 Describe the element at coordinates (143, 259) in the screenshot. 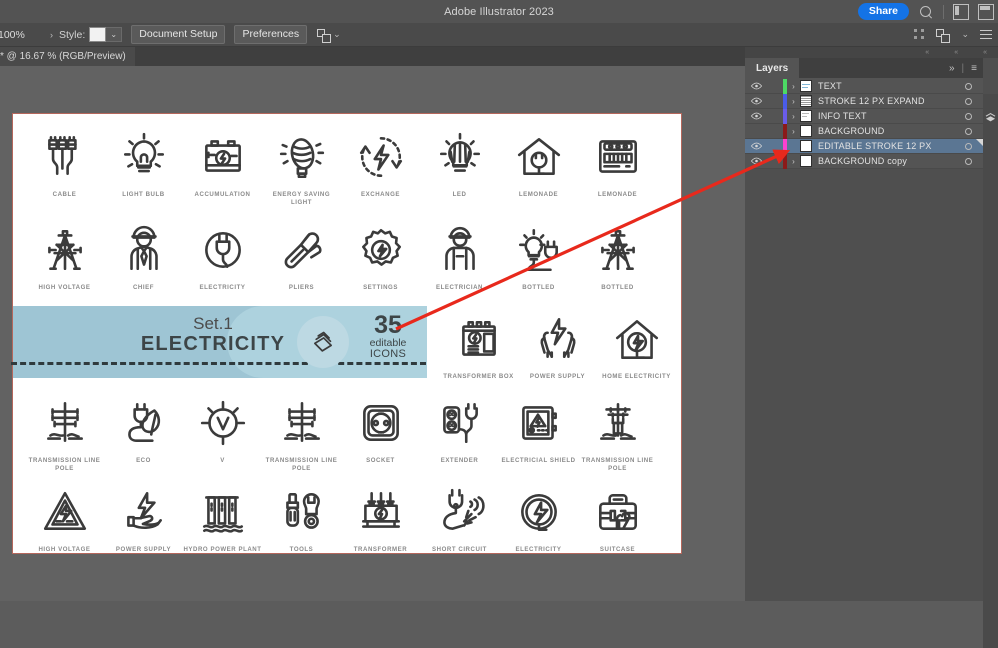

I see `icon-cell: CHIEF` at that location.